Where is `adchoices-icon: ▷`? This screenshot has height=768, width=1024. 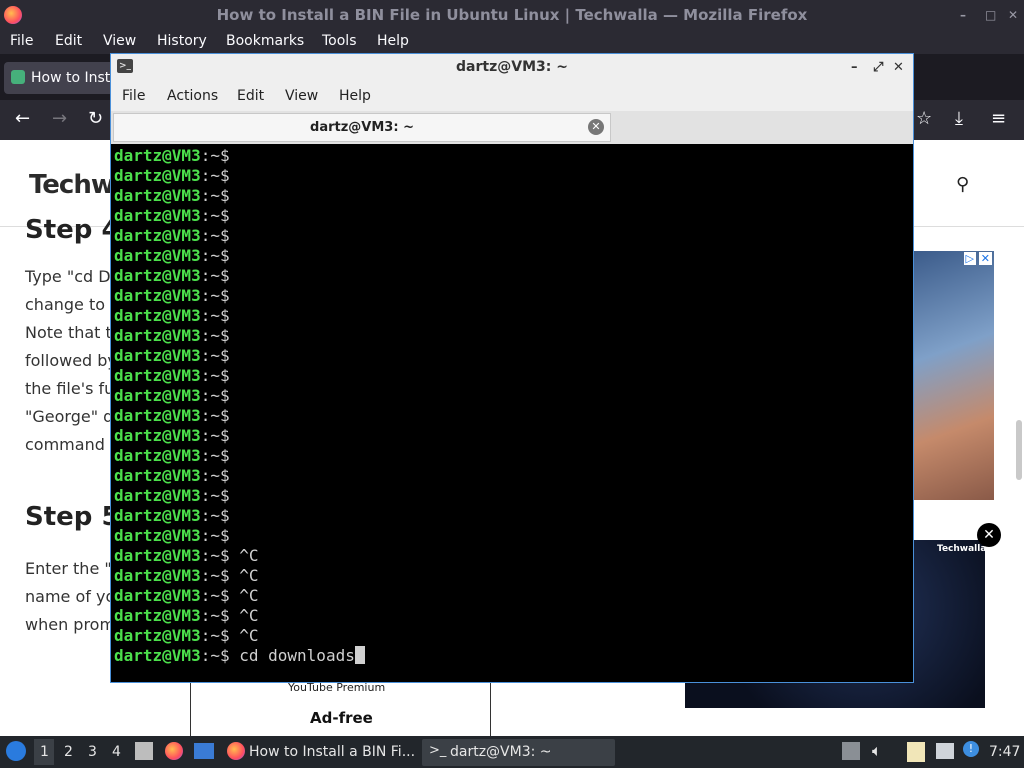
adchoices-icon: ▷ is located at coordinates (969, 258).